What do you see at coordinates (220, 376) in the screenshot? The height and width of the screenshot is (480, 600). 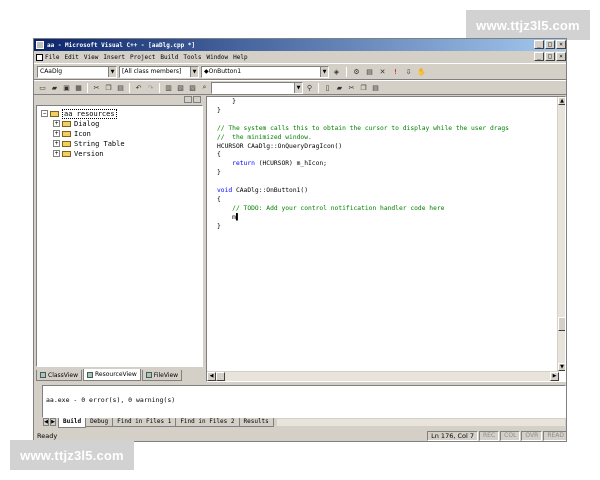 I see `scroll-thumb-horizontal` at bounding box center [220, 376].